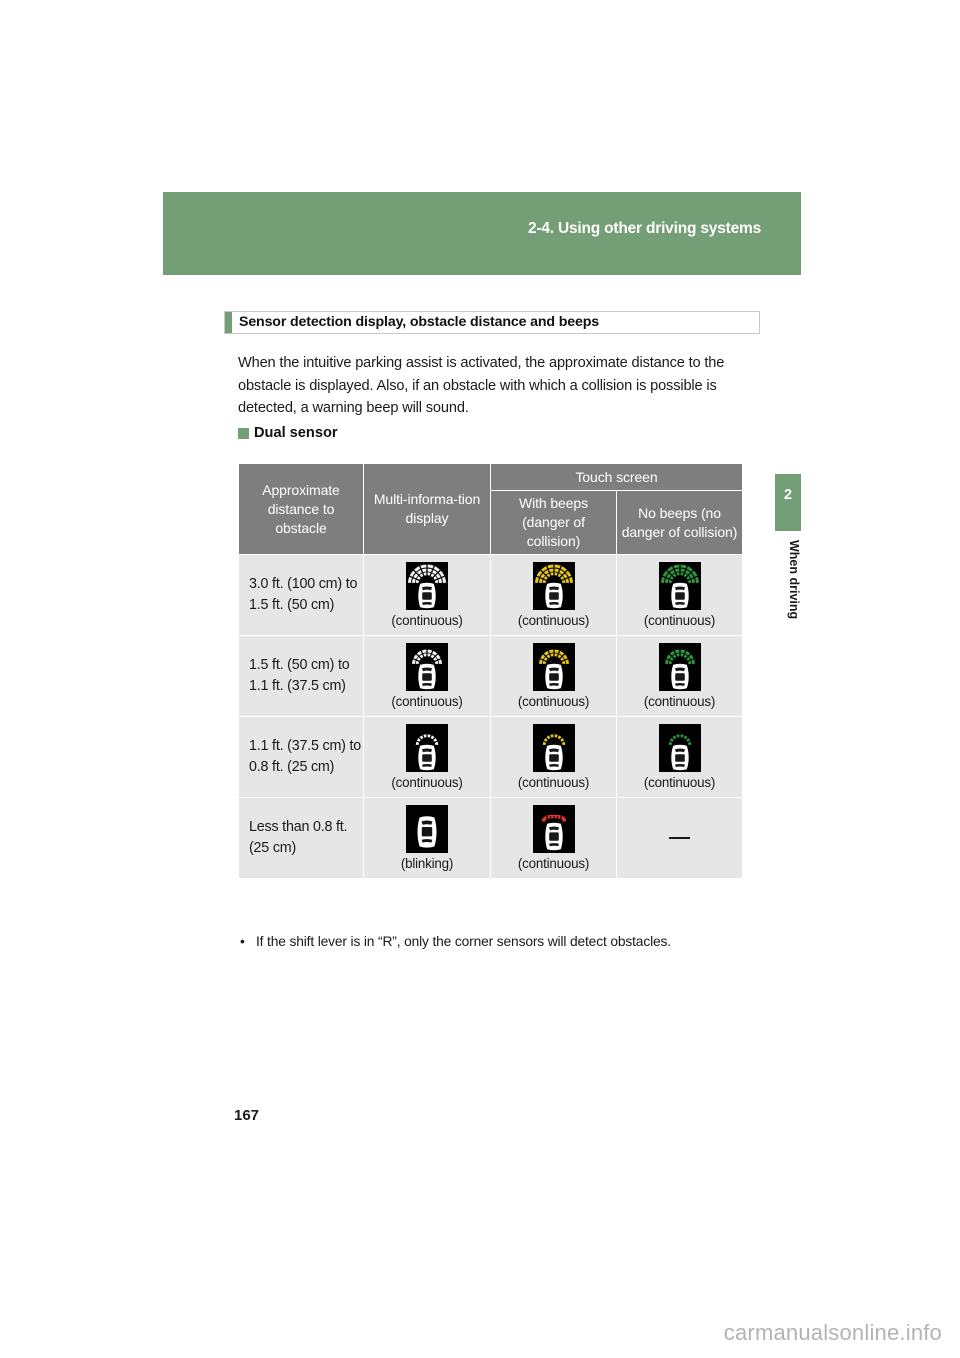 This screenshot has height=1358, width=960. Describe the element at coordinates (301, 676) in the screenshot. I see `cell-distance: 1.5 ft. (50 cm) to 1.1 ft. (37.5 cm)` at that location.